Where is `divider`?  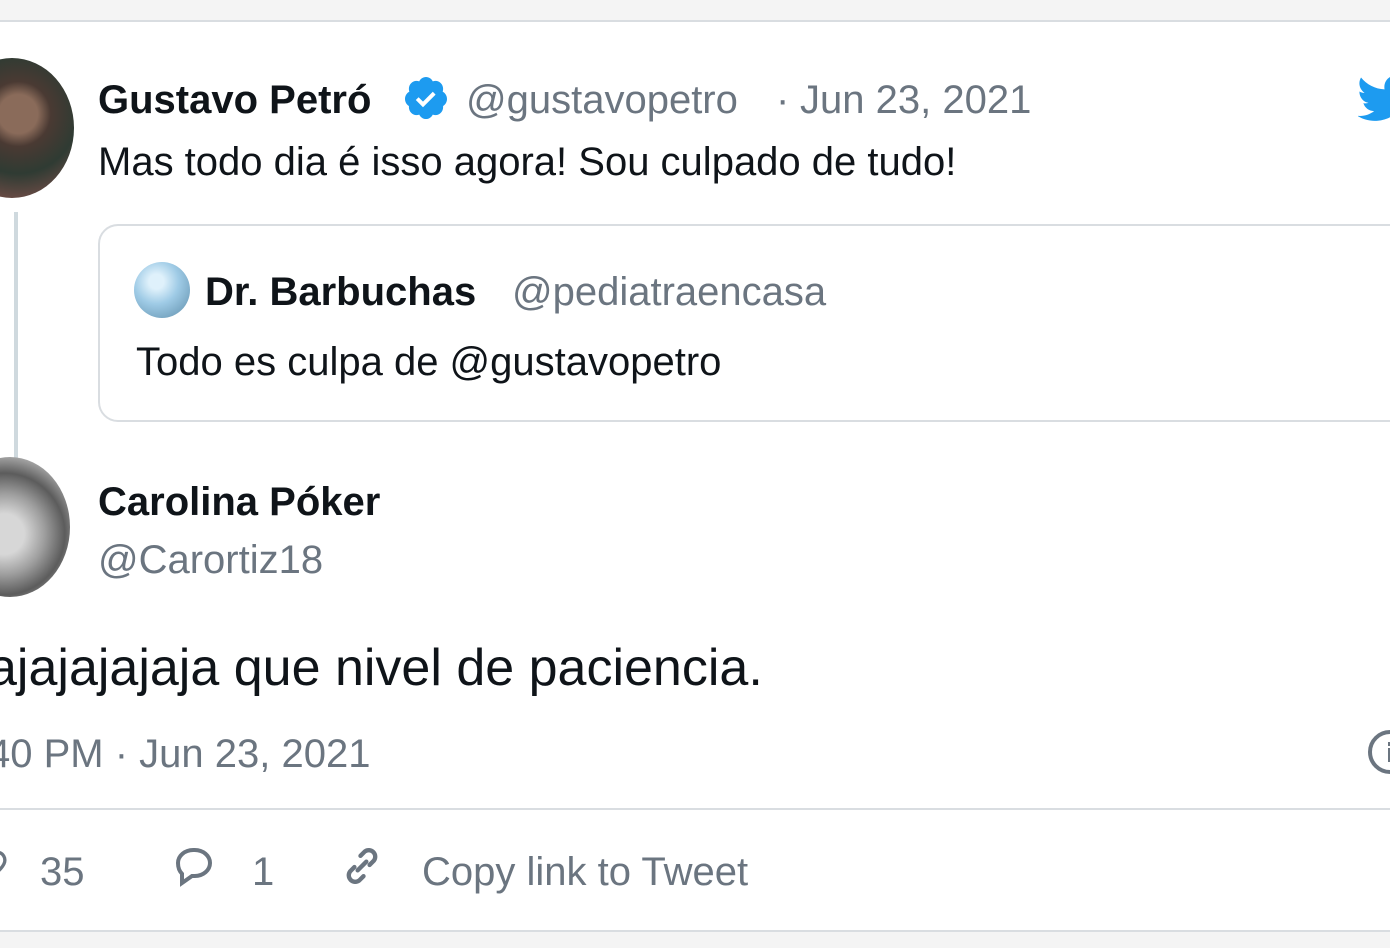
divider is located at coordinates (695, 809).